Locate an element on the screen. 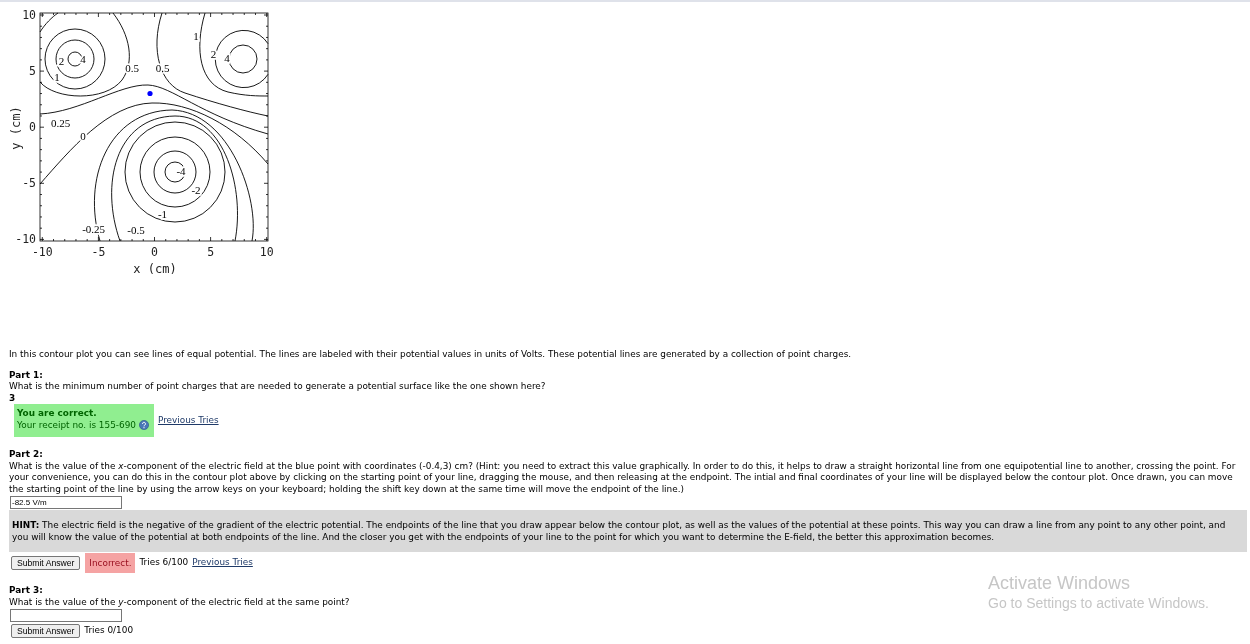 The height and width of the screenshot is (644, 1250). part-heading: Part 1: is located at coordinates (26, 375).